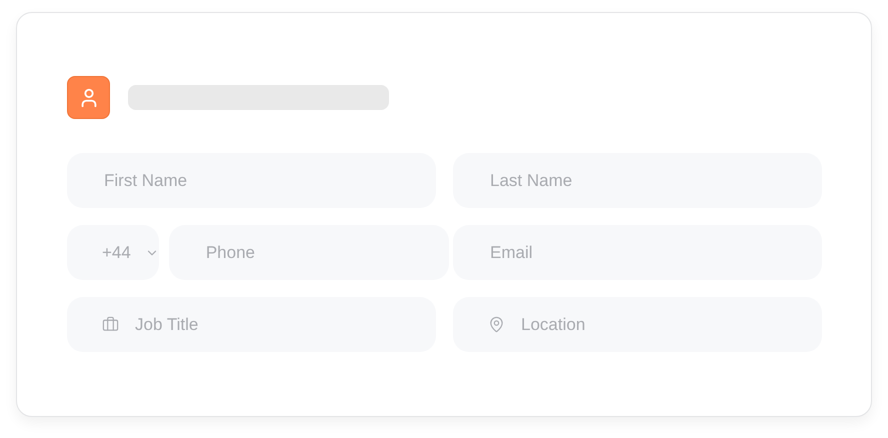 This screenshot has width=888, height=438. What do you see at coordinates (113, 252) in the screenshot?
I see `country-code-select: +44` at bounding box center [113, 252].